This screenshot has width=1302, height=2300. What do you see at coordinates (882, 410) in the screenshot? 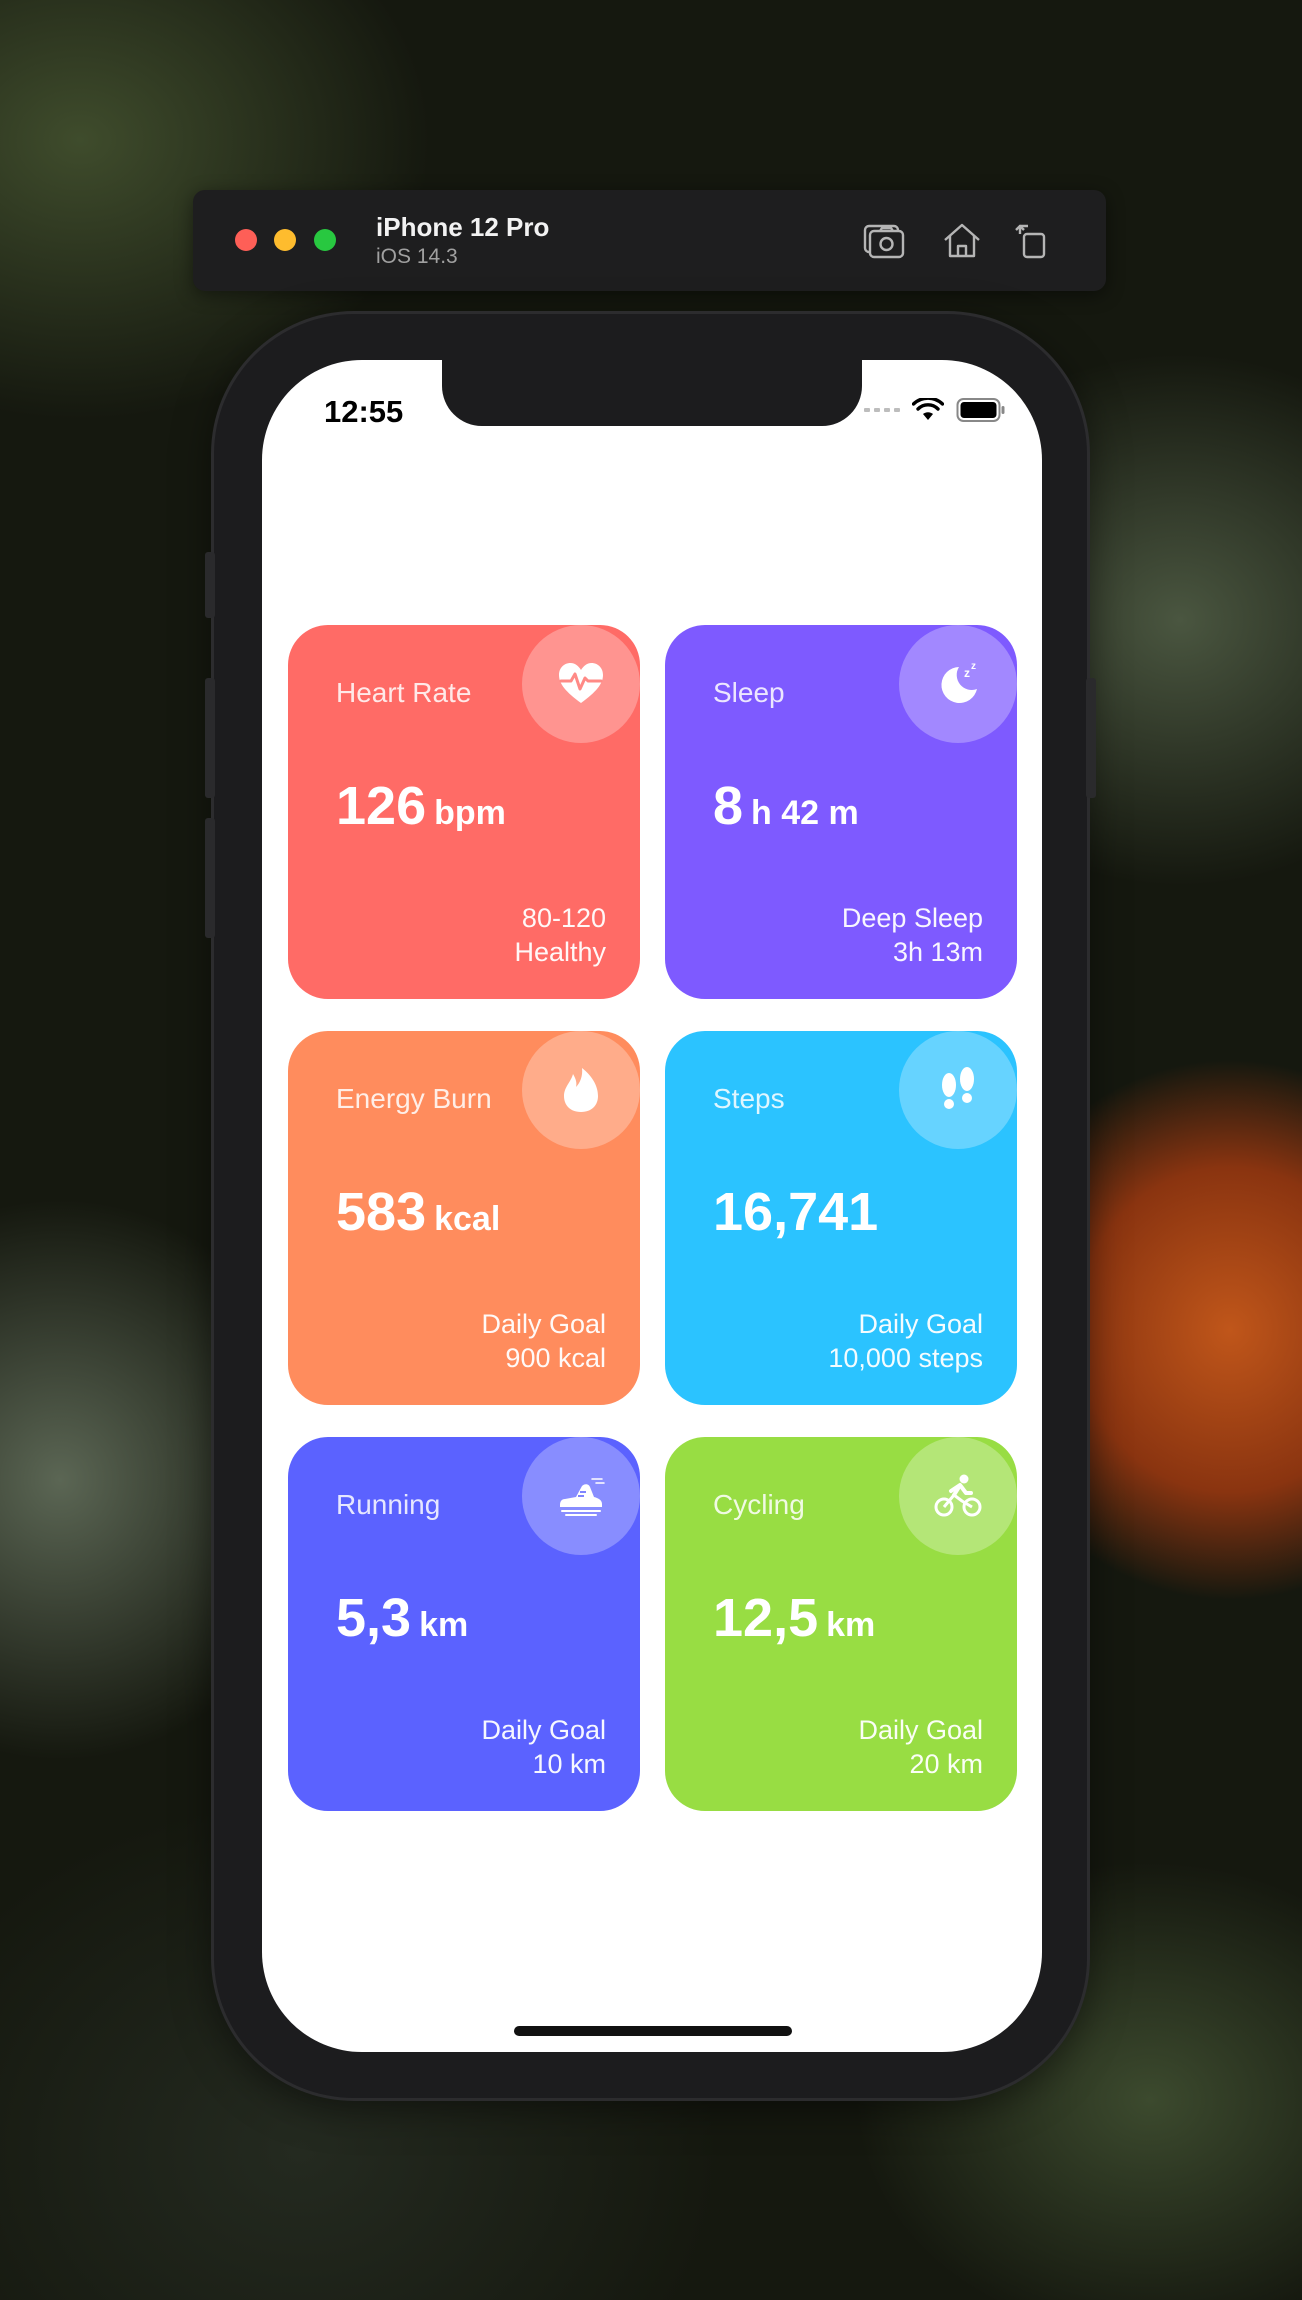
I see `cellular-signal-icon` at bounding box center [882, 410].